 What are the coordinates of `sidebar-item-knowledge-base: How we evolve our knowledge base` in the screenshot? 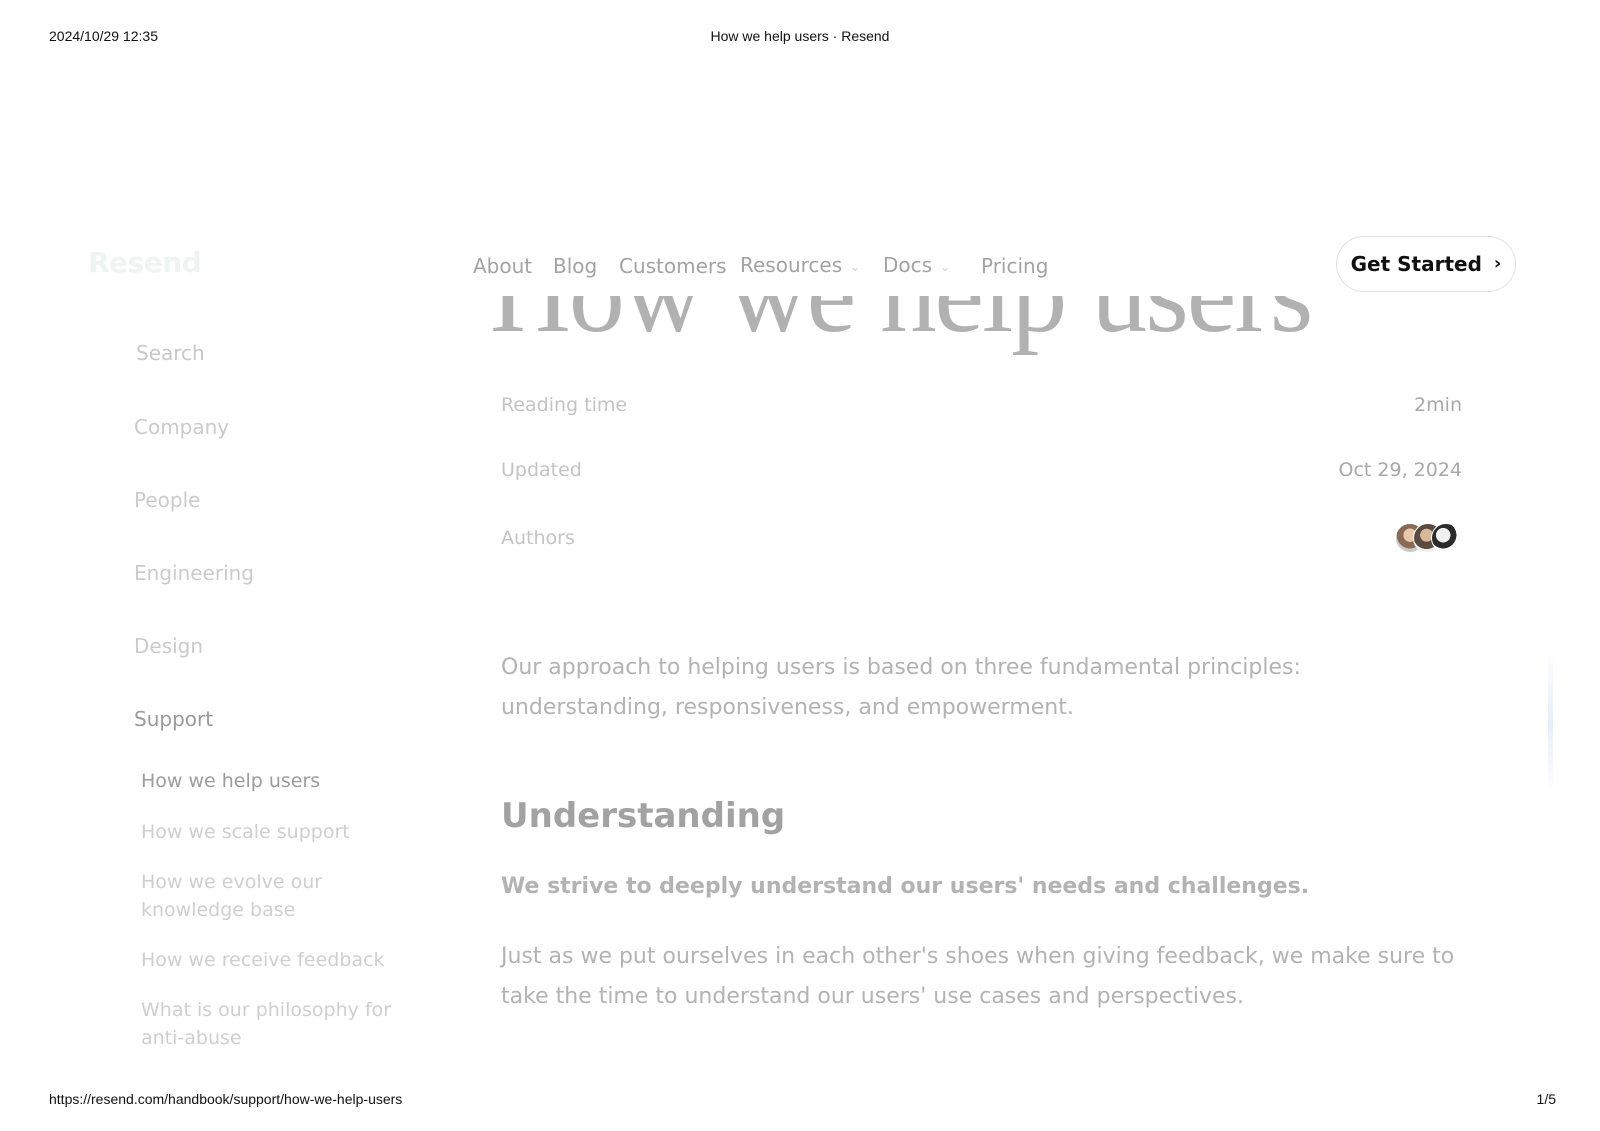 It's located at (241, 896).